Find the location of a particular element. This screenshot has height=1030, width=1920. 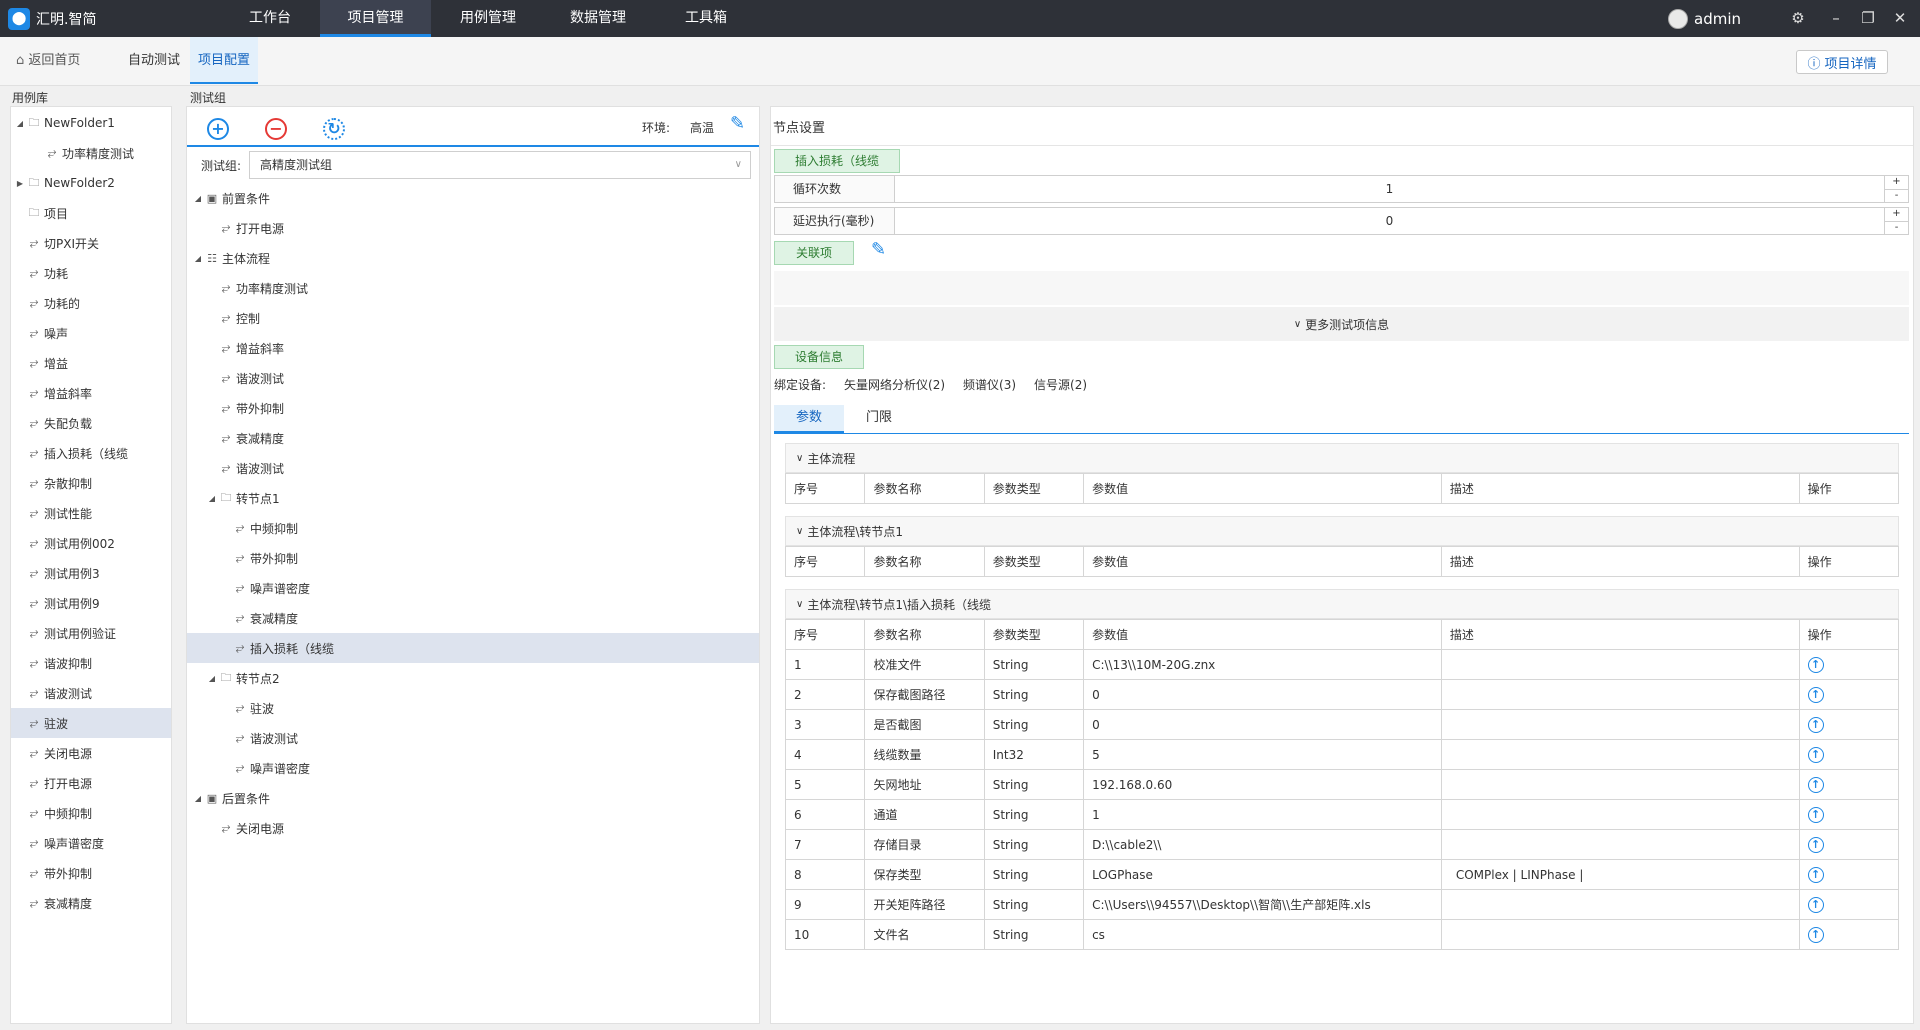

table-cell: C:\\Users\\94557\\Desktop\\智简\\生产部矩阵.xls is located at coordinates (1262, 904).